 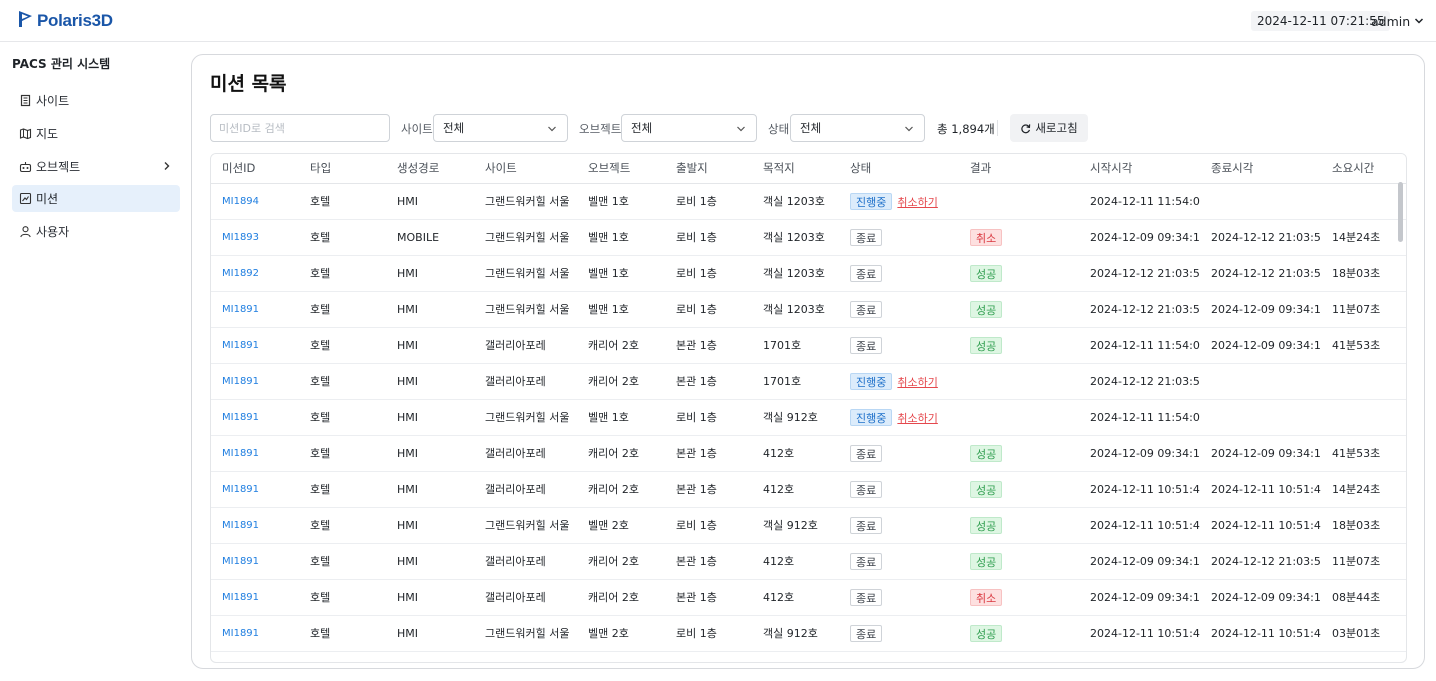 What do you see at coordinates (25, 198) in the screenshot?
I see `mission-icon` at bounding box center [25, 198].